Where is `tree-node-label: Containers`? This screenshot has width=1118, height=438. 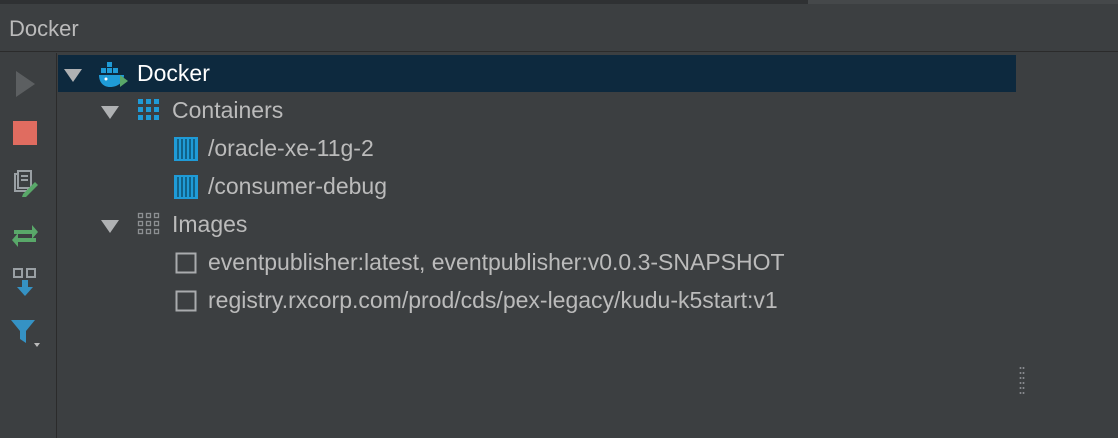 tree-node-label: Containers is located at coordinates (228, 110).